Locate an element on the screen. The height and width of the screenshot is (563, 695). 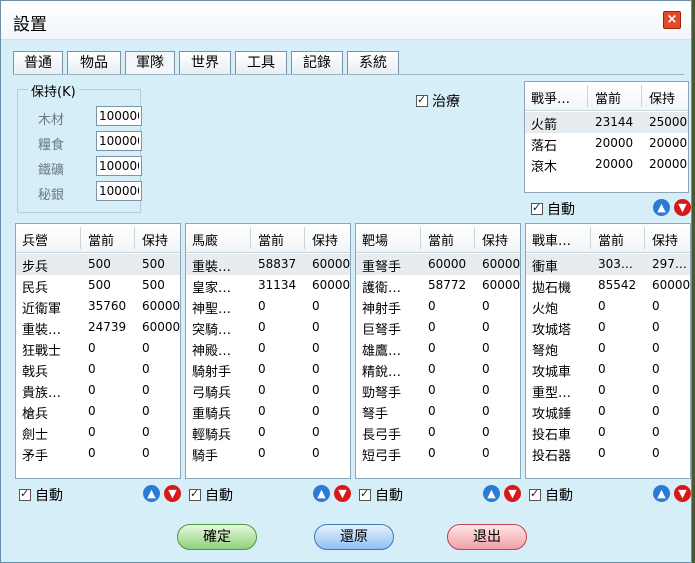
ok-button: 確定 is located at coordinates (217, 537).